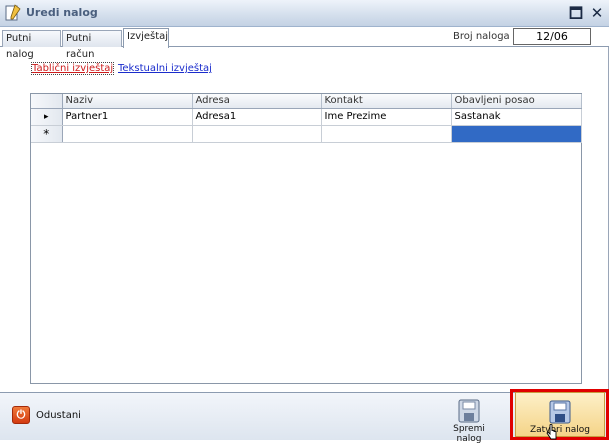  What do you see at coordinates (165, 68) in the screenshot?
I see `text-report-link: Tekstualni izvještaj` at bounding box center [165, 68].